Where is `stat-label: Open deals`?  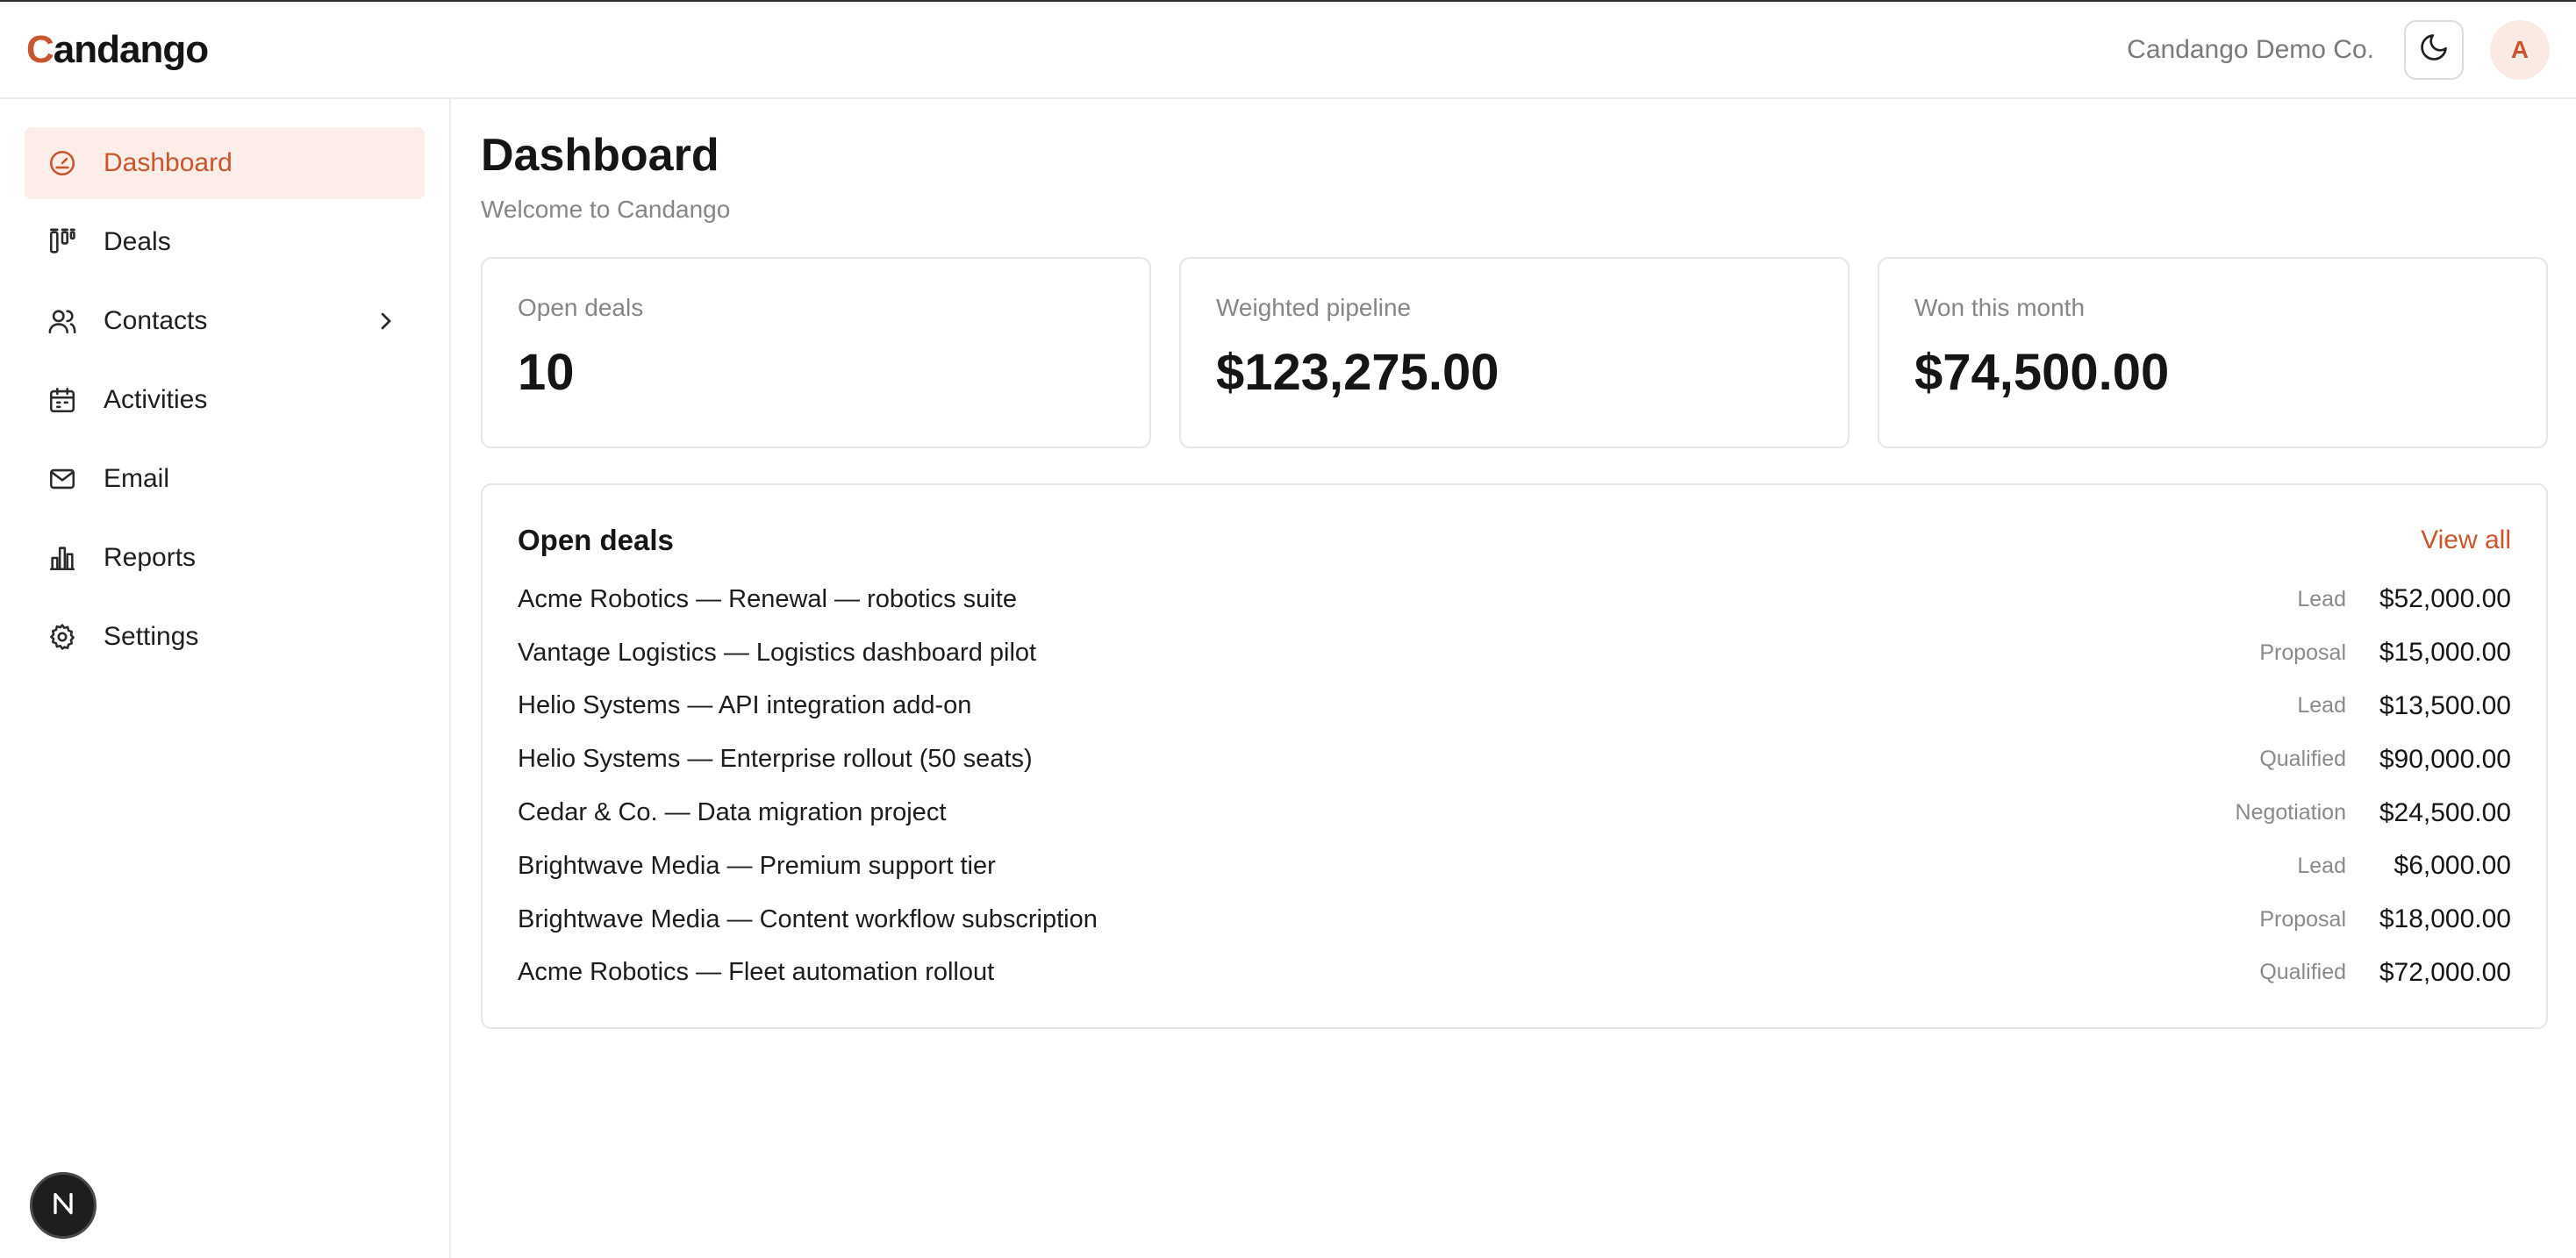 stat-label: Open deals is located at coordinates (581, 308).